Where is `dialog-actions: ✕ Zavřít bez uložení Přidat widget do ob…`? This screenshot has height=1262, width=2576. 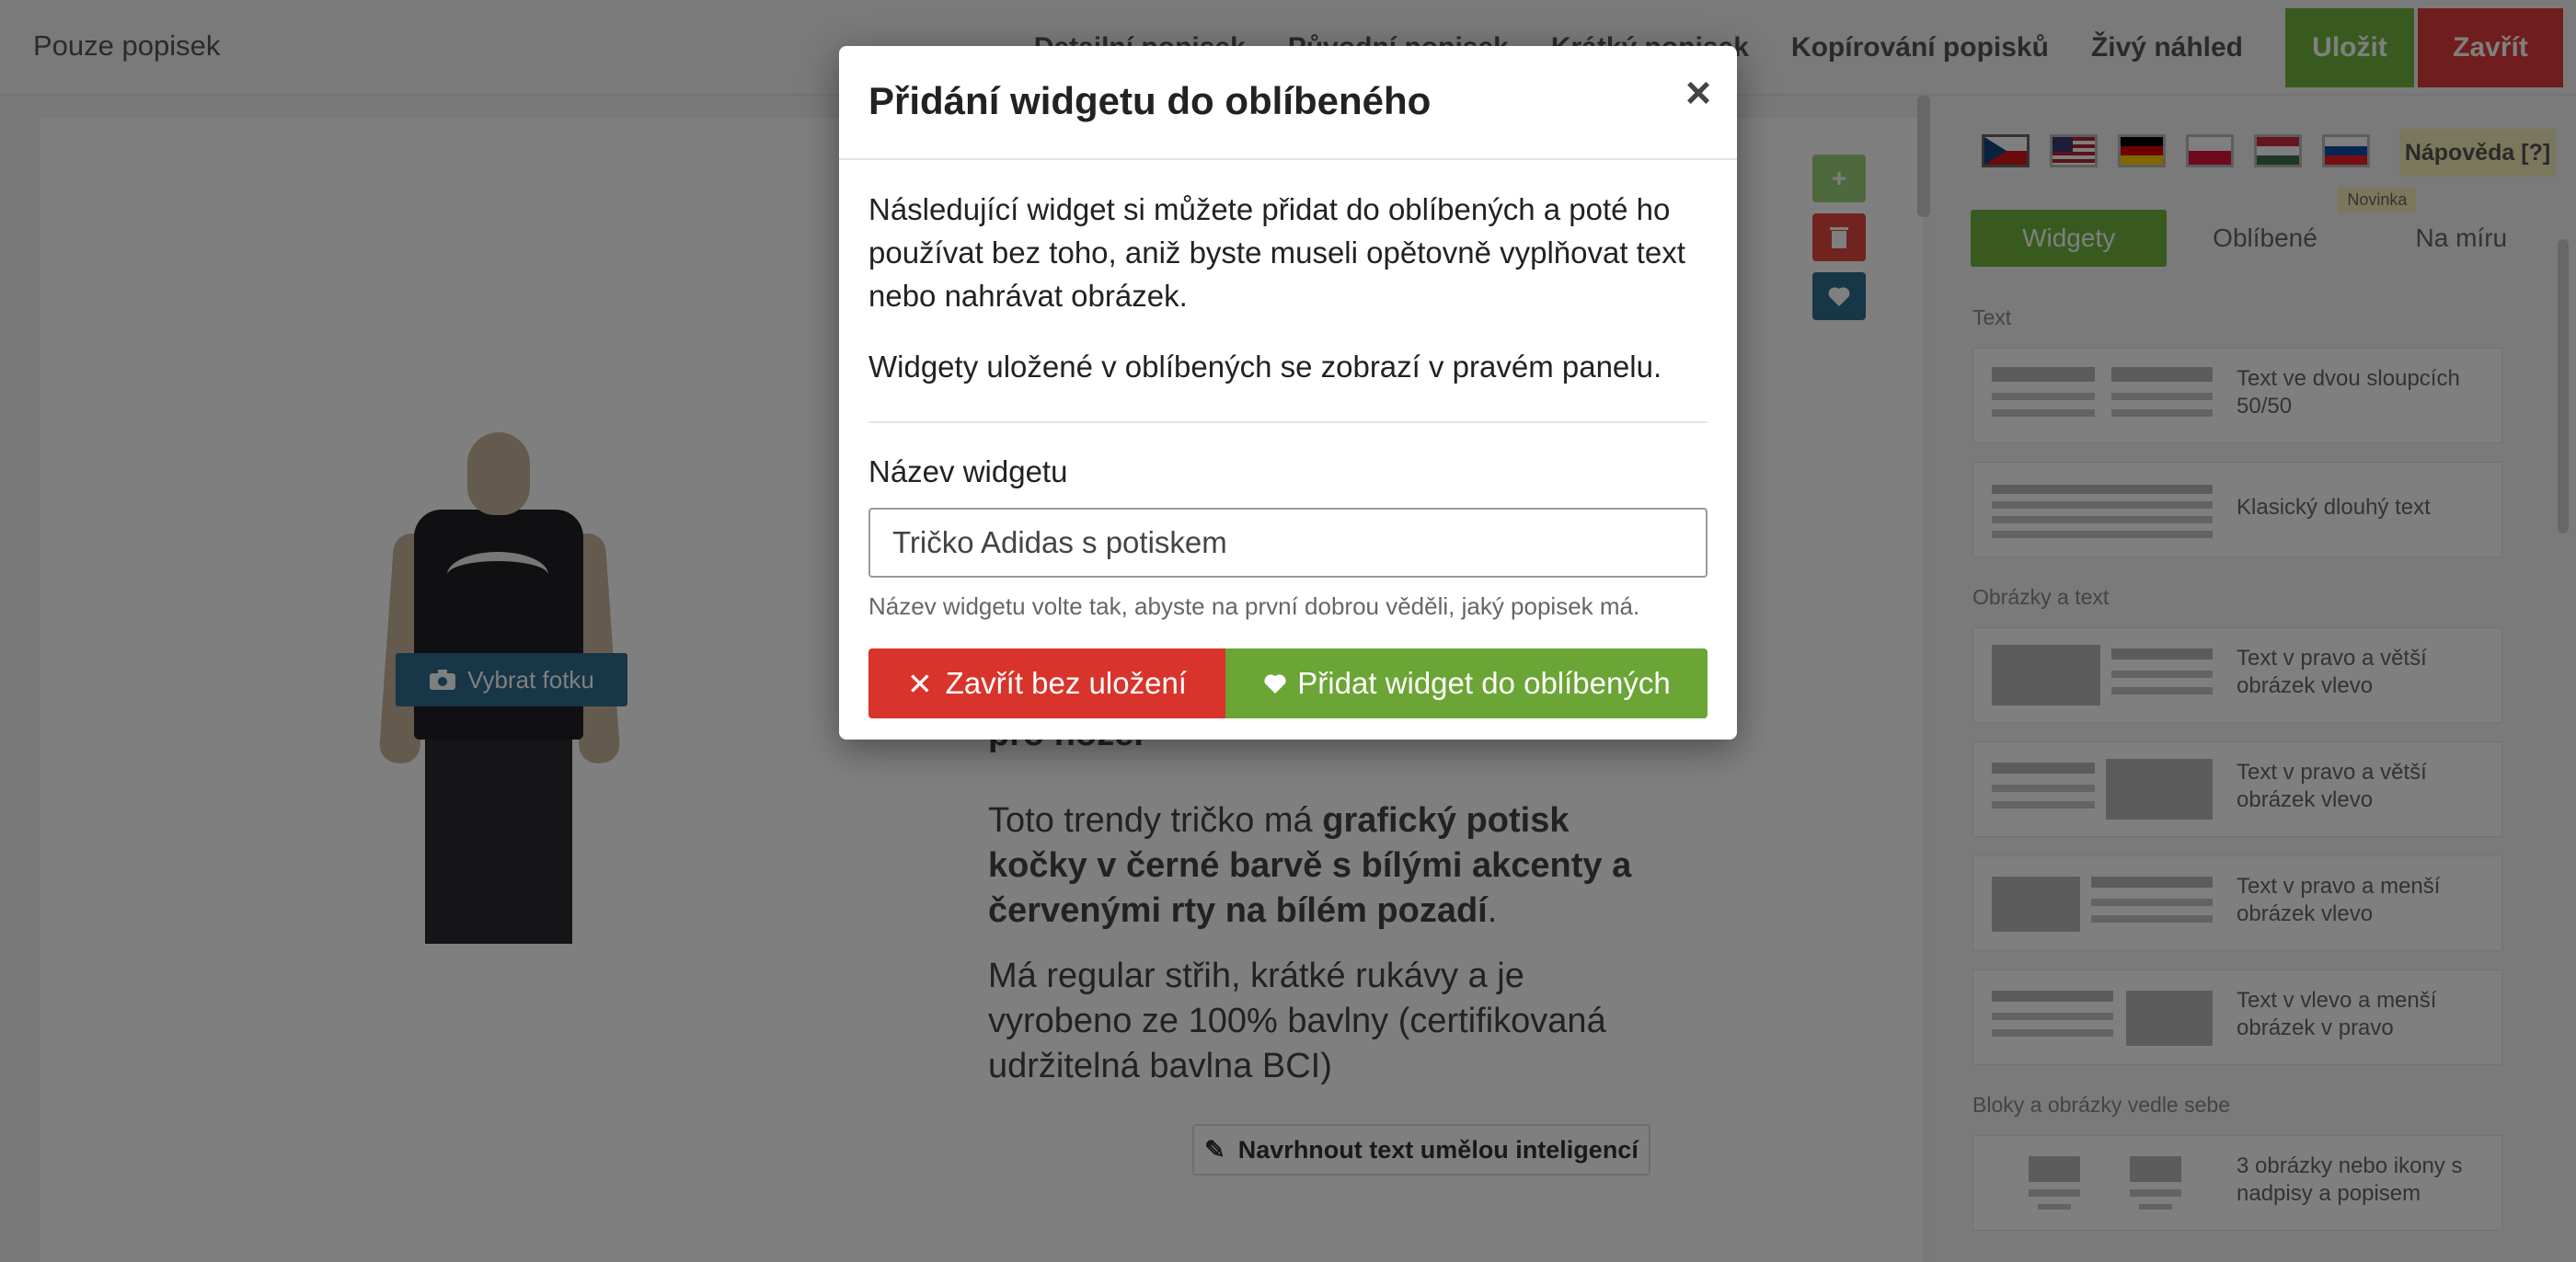
dialog-actions: ✕ Zavřít bez uložení Přidat widget do ob… is located at coordinates (1288, 683).